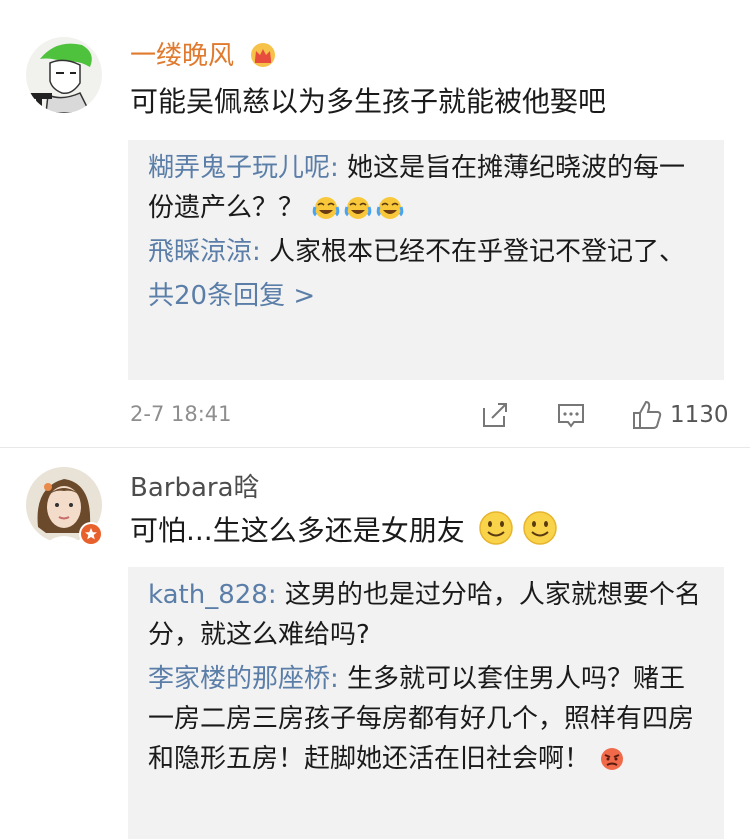  What do you see at coordinates (699, 415) in the screenshot?
I see `like-count: 1130` at bounding box center [699, 415].